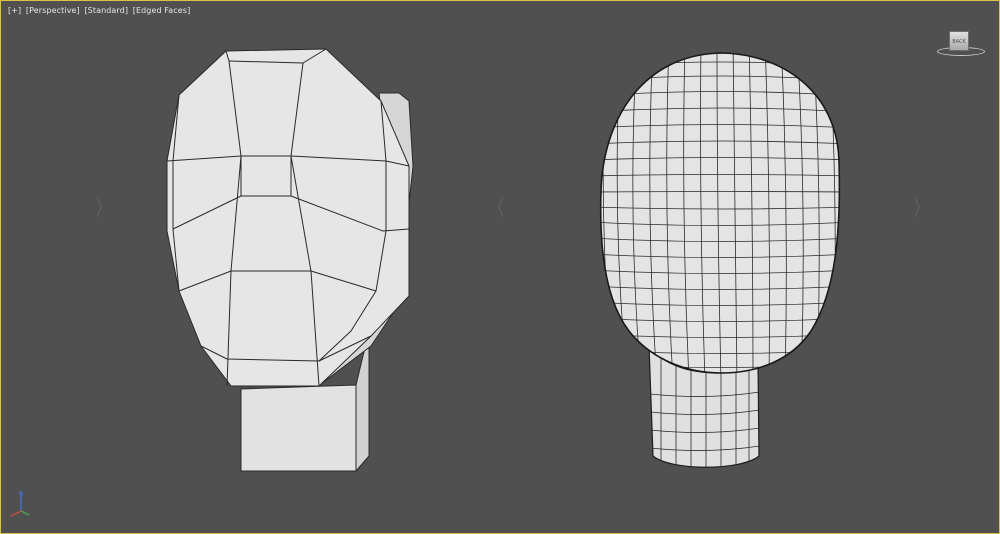 The height and width of the screenshot is (534, 1000). I want to click on viewcube-back-face: BACK, so click(959, 41).